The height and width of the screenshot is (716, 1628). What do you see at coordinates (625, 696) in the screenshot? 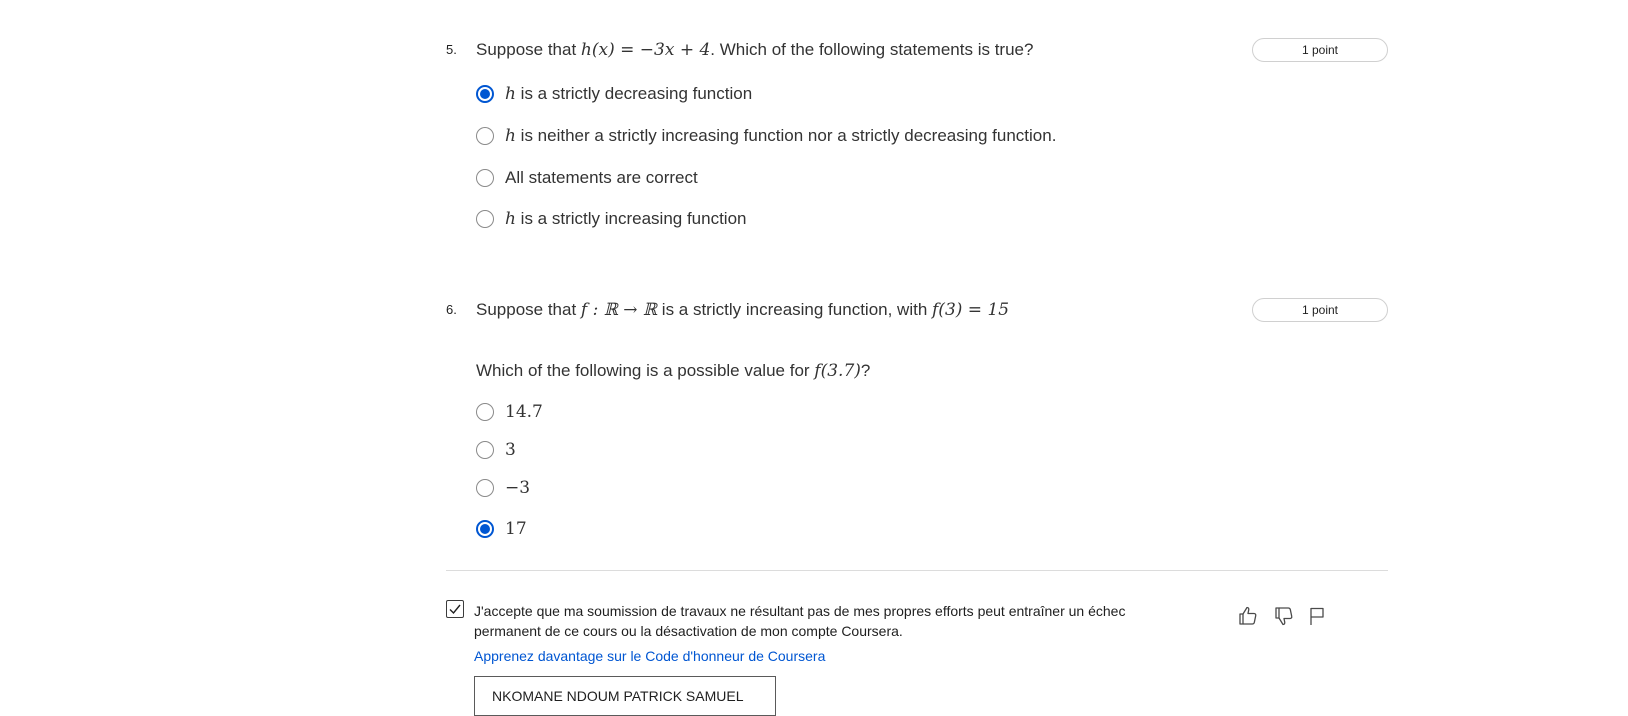
I see `legal-name-input` at bounding box center [625, 696].